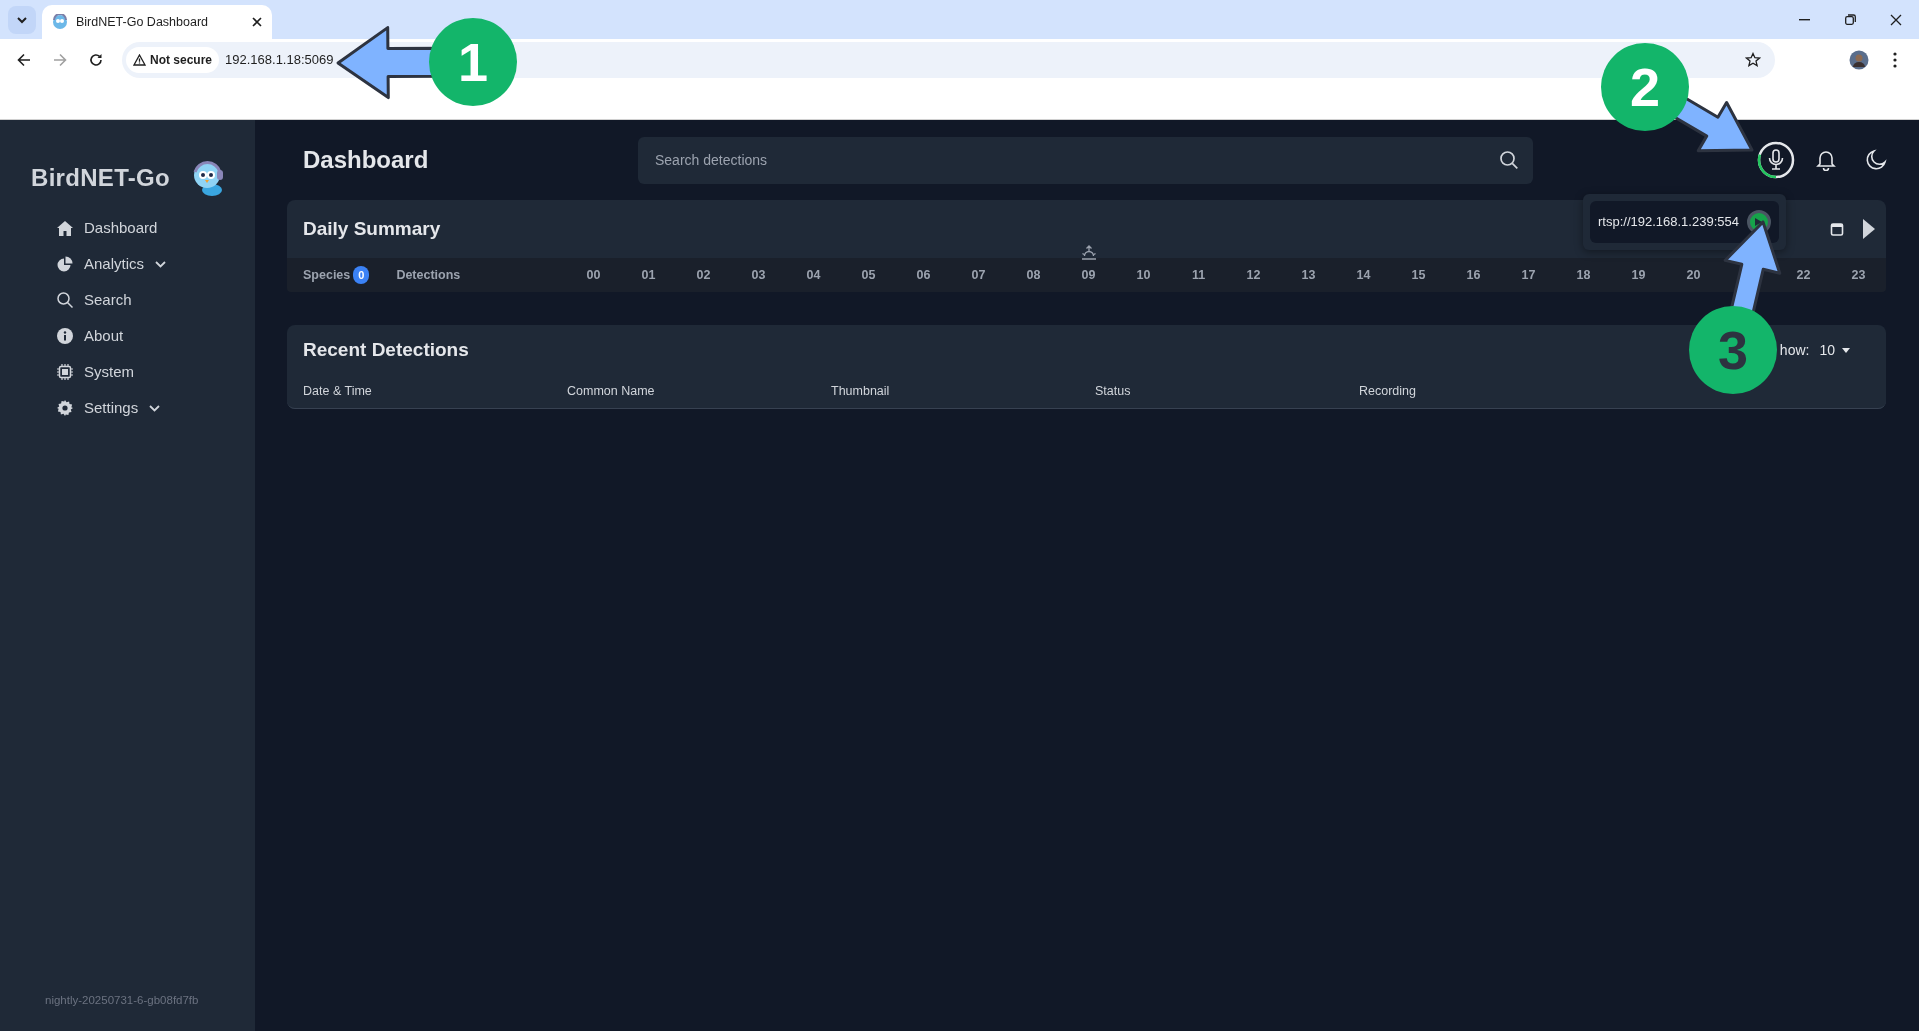 The height and width of the screenshot is (1031, 1919). Describe the element at coordinates (139, 60) in the screenshot. I see `warning-icon` at that location.